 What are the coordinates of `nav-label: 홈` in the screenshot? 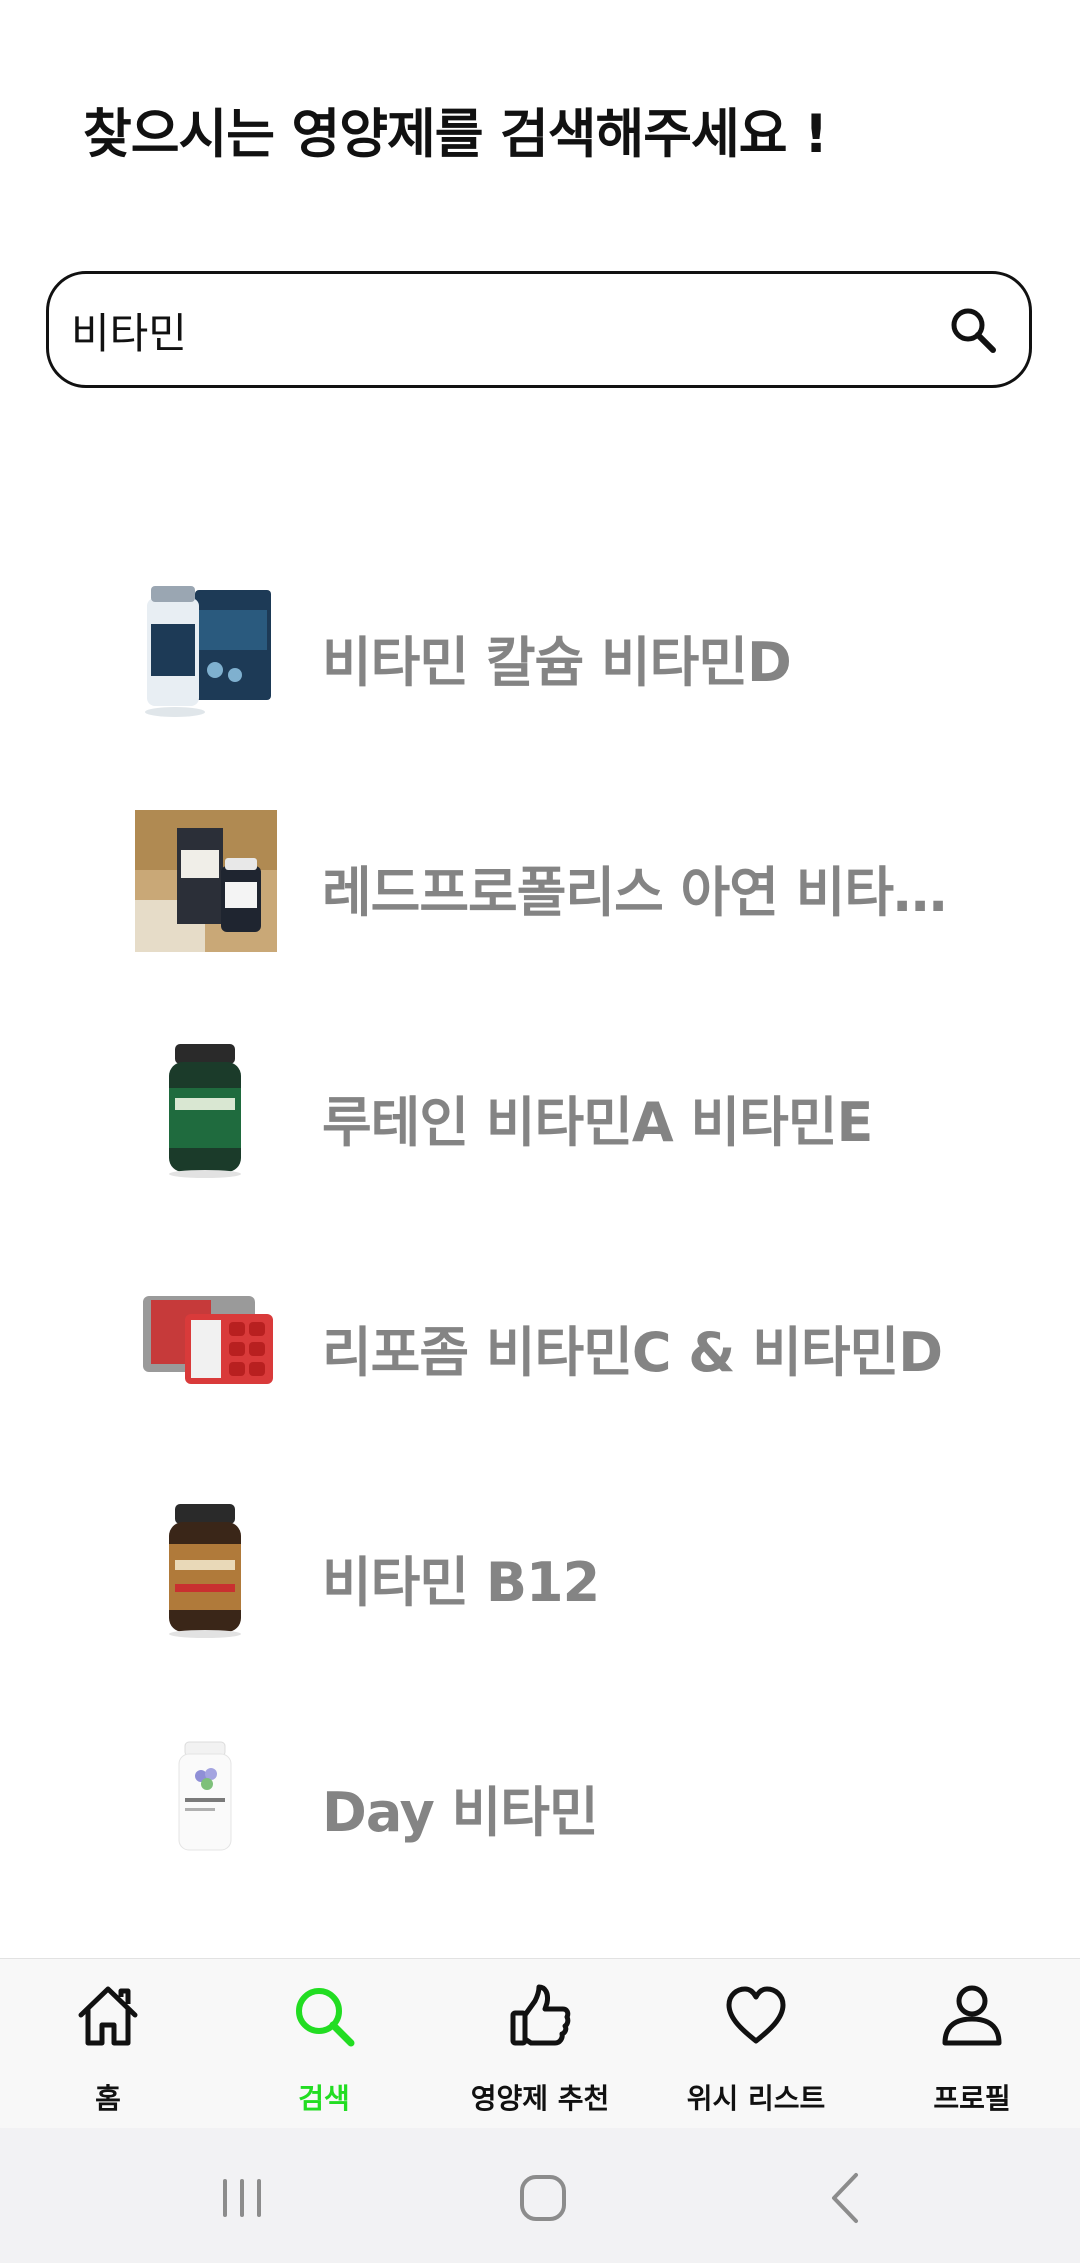 It's located at (108, 2098).